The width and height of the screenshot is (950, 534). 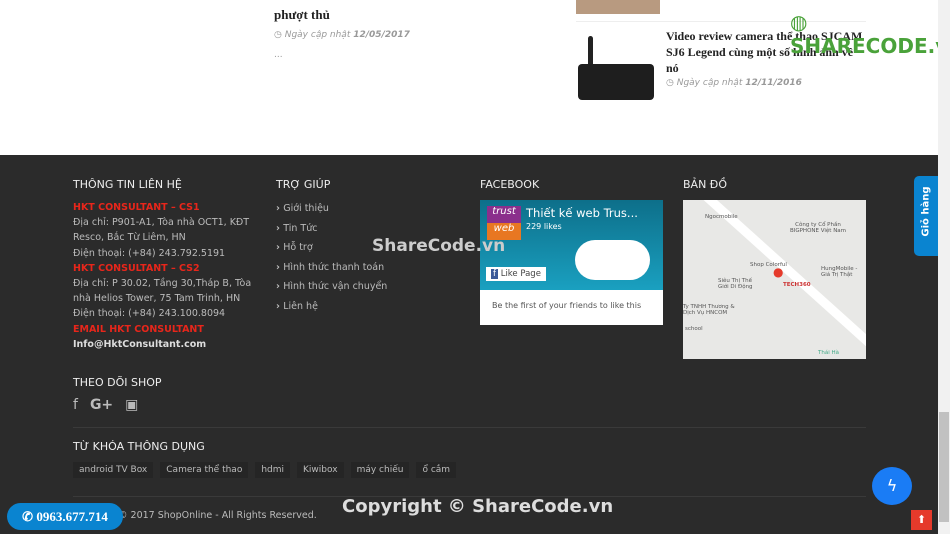 I want to click on watermark-copyright: Copyright © ShareCode.vn, so click(x=478, y=506).